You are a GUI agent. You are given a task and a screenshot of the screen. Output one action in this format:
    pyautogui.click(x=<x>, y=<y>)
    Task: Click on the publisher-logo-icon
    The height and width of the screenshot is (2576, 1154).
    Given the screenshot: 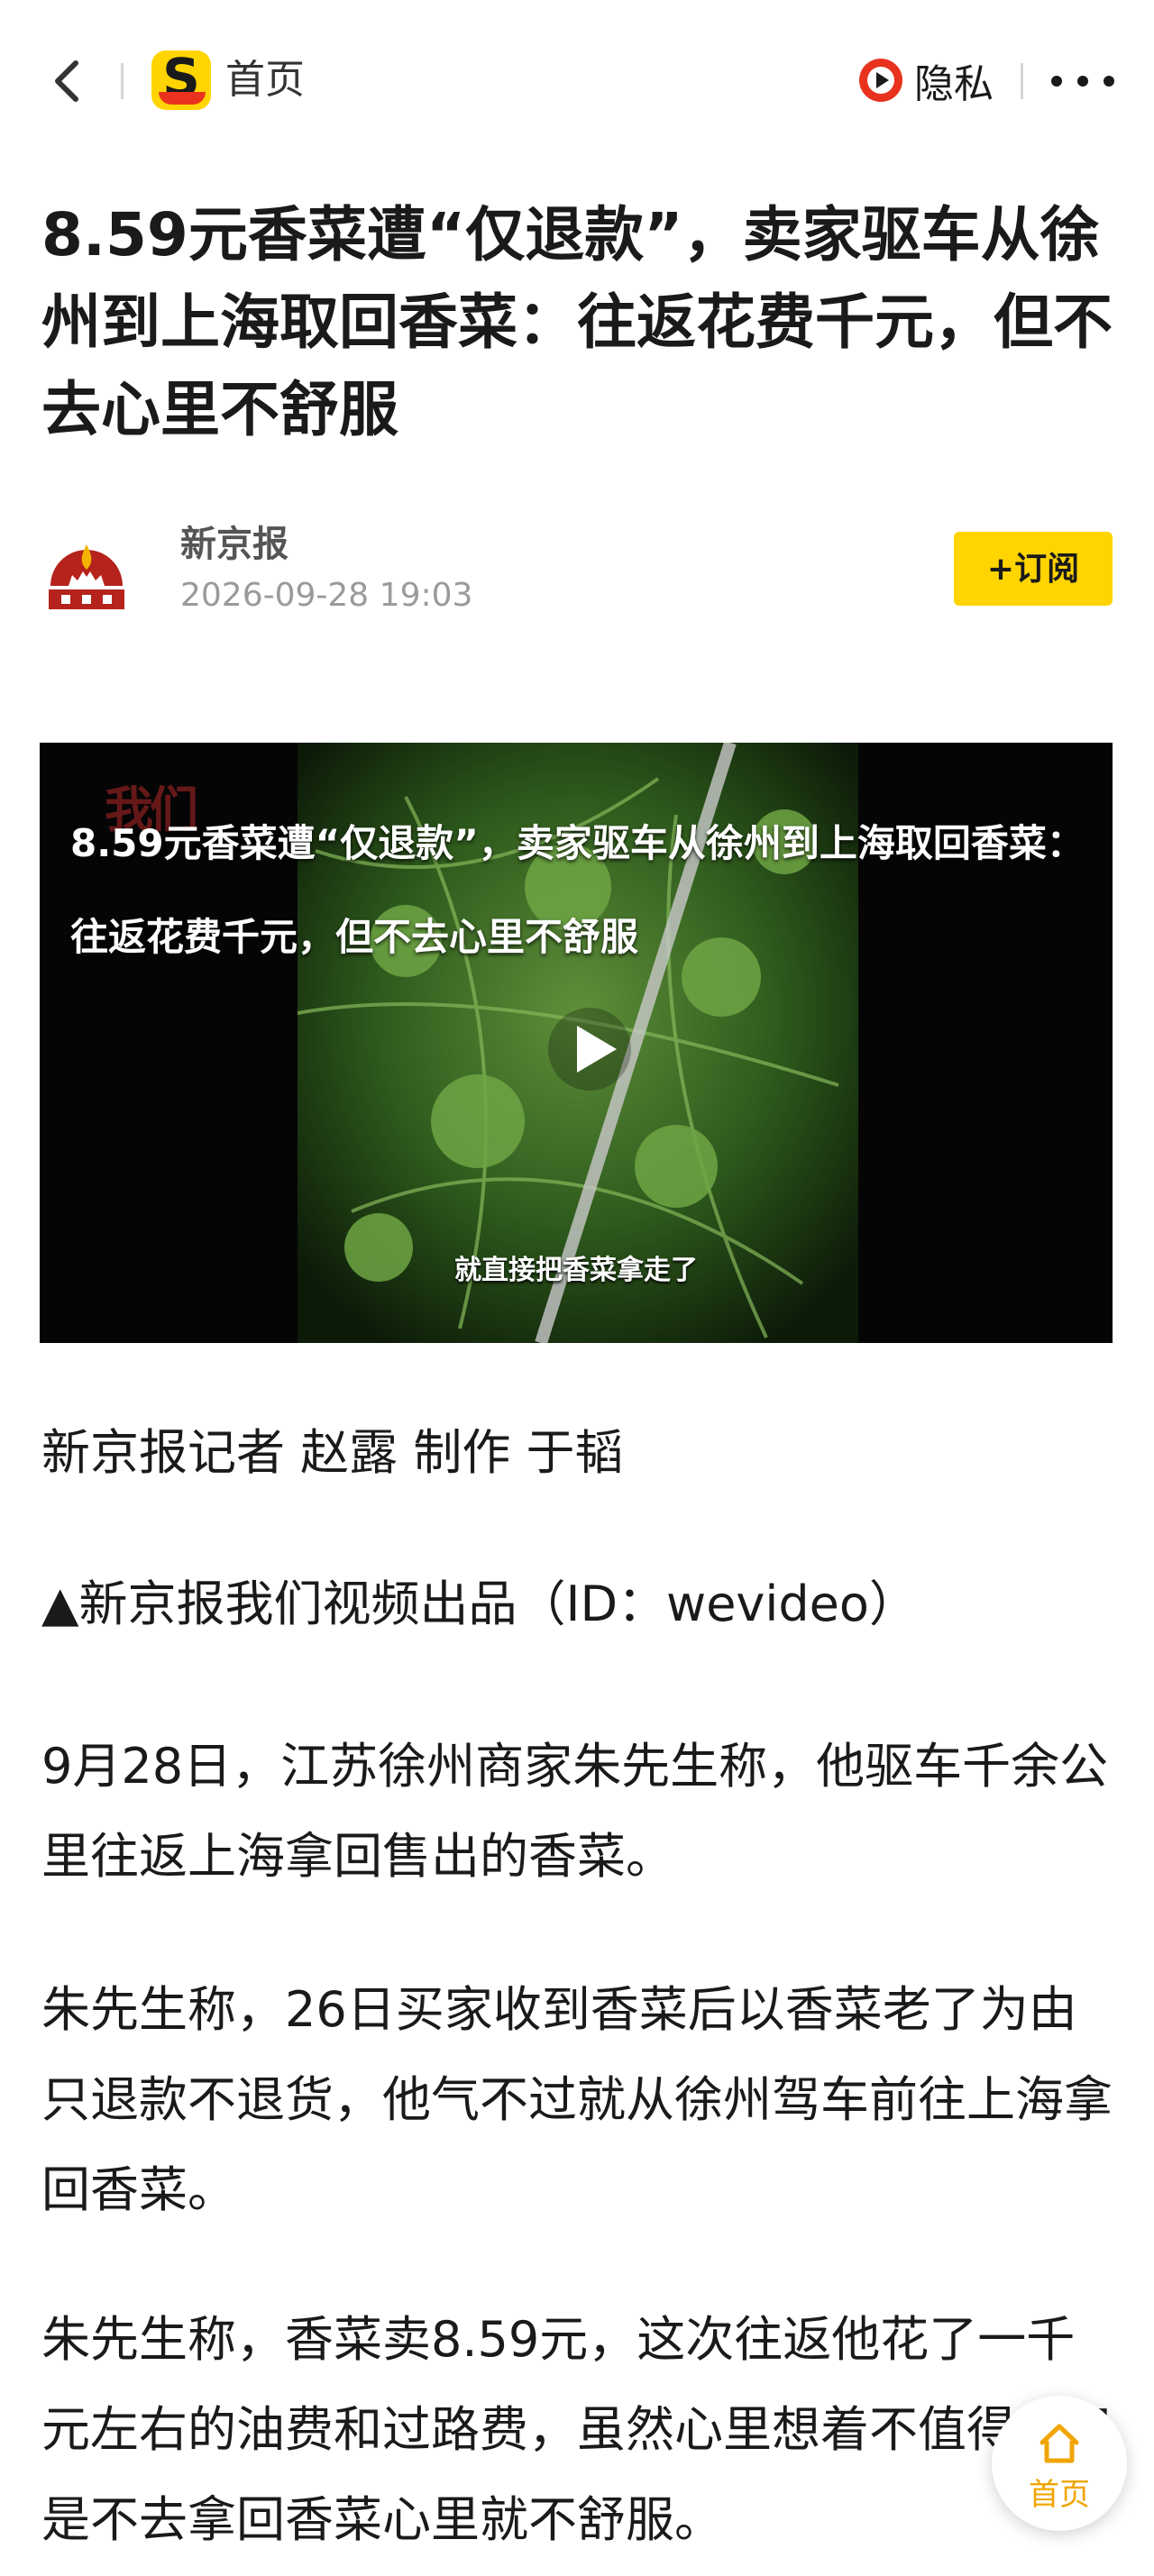 What is the action you would take?
    pyautogui.click(x=86, y=577)
    